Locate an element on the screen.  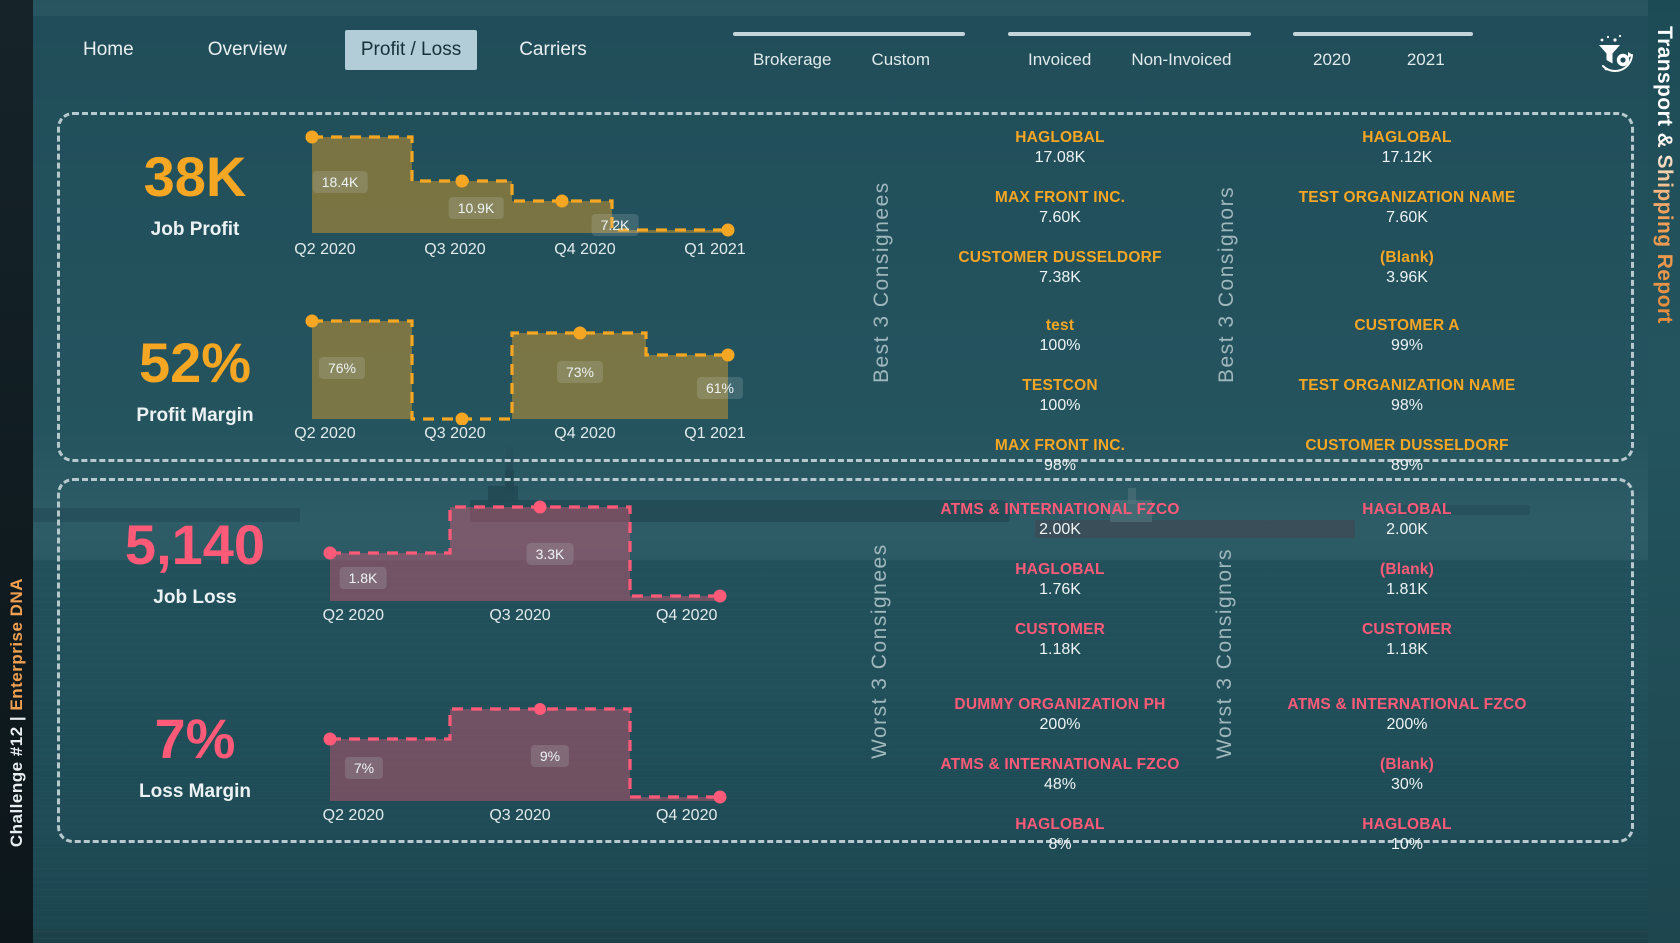
job-loss-label-q2-2020: 1.8K is located at coordinates (363, 578).